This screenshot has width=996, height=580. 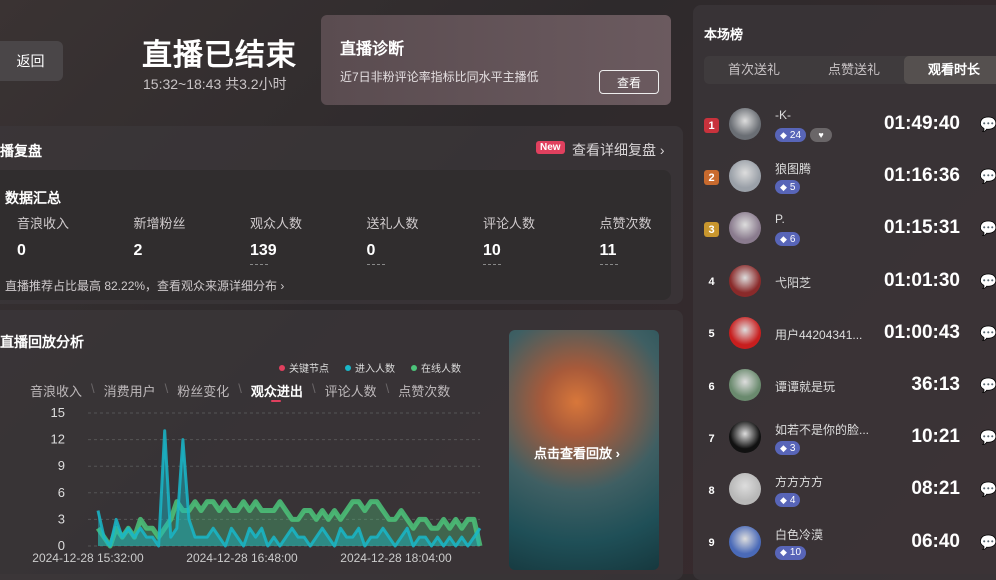 What do you see at coordinates (848, 551) in the screenshot?
I see `ranking-row: 9 白色冷漠 ◆ 10 06:40 💬` at bounding box center [848, 551].